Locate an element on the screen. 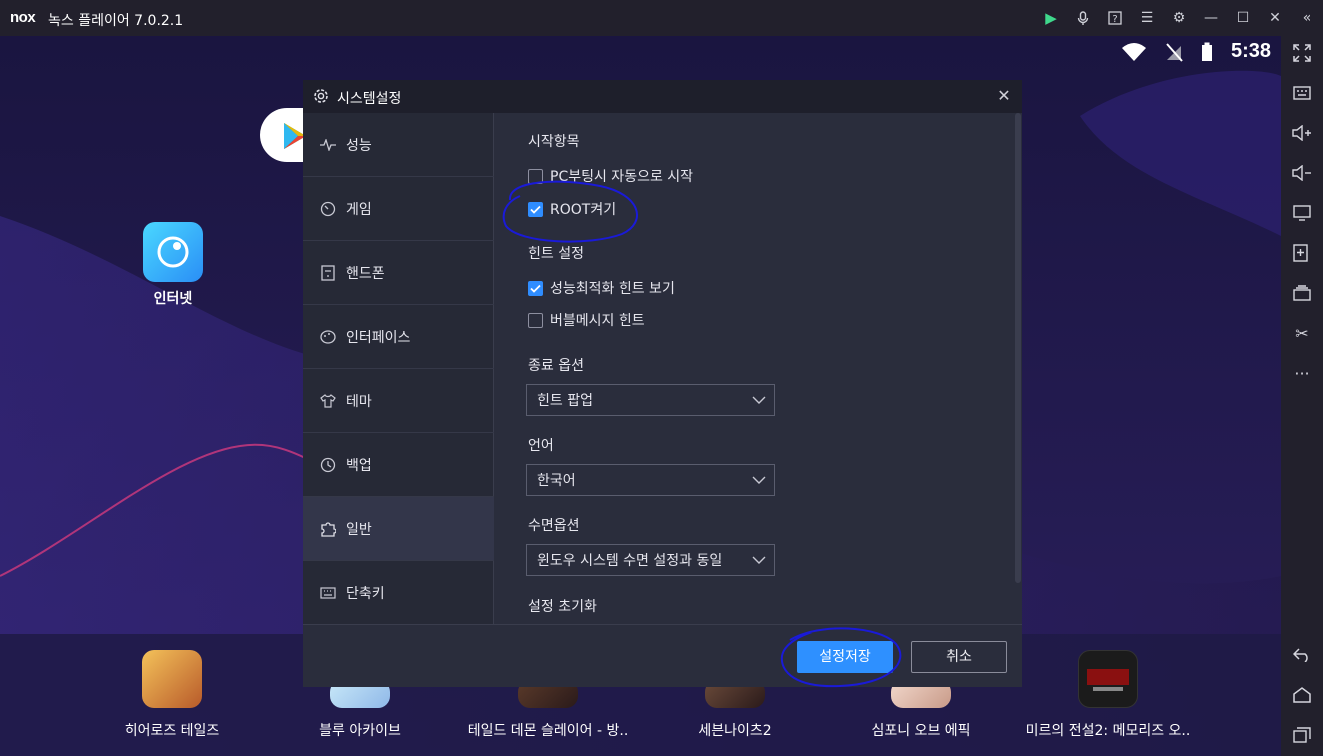 The image size is (1323, 756). nav-item-label: 인터페이스 is located at coordinates (378, 337).